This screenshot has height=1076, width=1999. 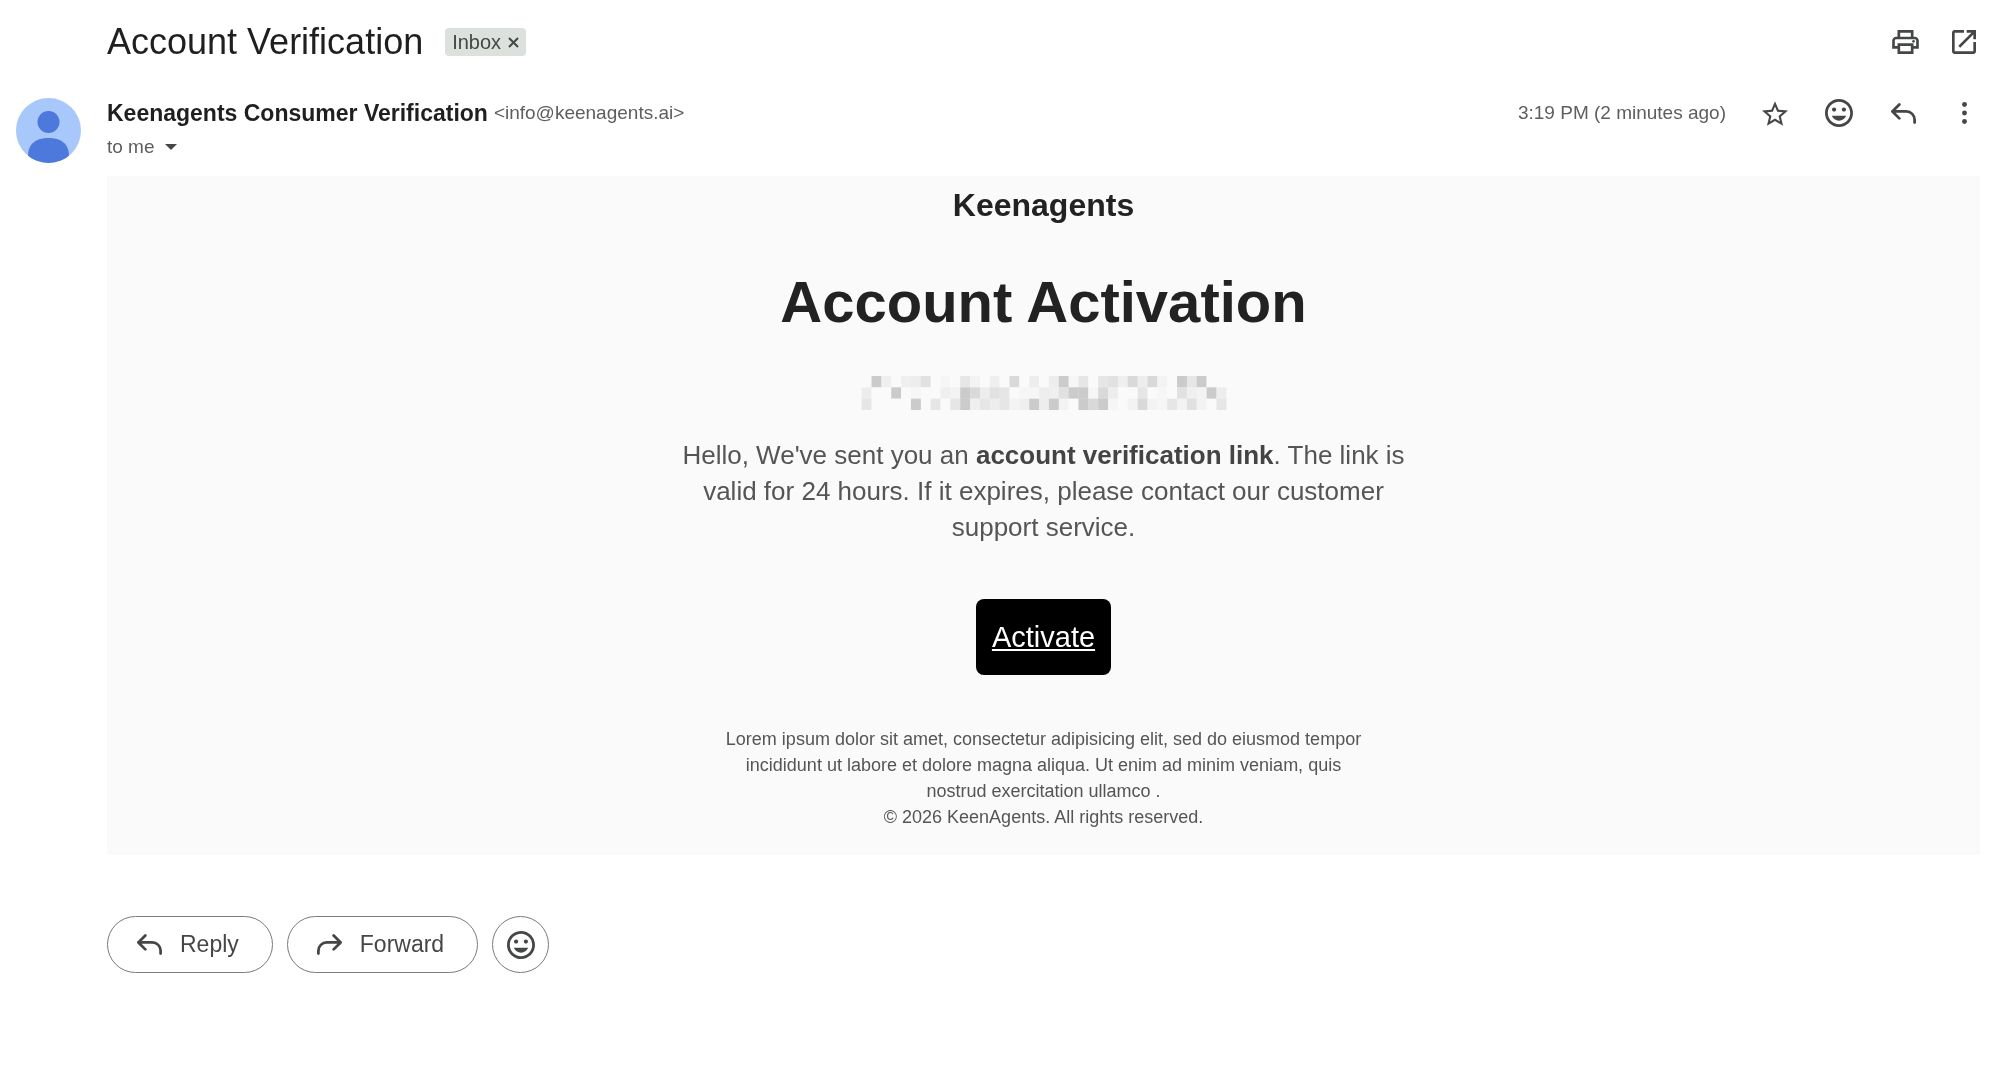 I want to click on forward-icon, so click(x=329, y=944).